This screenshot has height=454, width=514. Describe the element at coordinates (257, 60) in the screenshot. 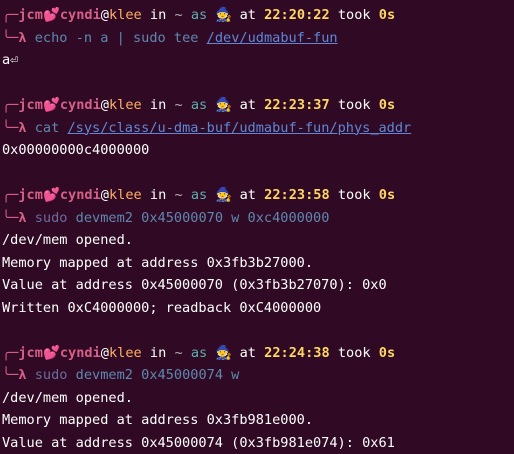

I see `output-line: a⏎` at that location.